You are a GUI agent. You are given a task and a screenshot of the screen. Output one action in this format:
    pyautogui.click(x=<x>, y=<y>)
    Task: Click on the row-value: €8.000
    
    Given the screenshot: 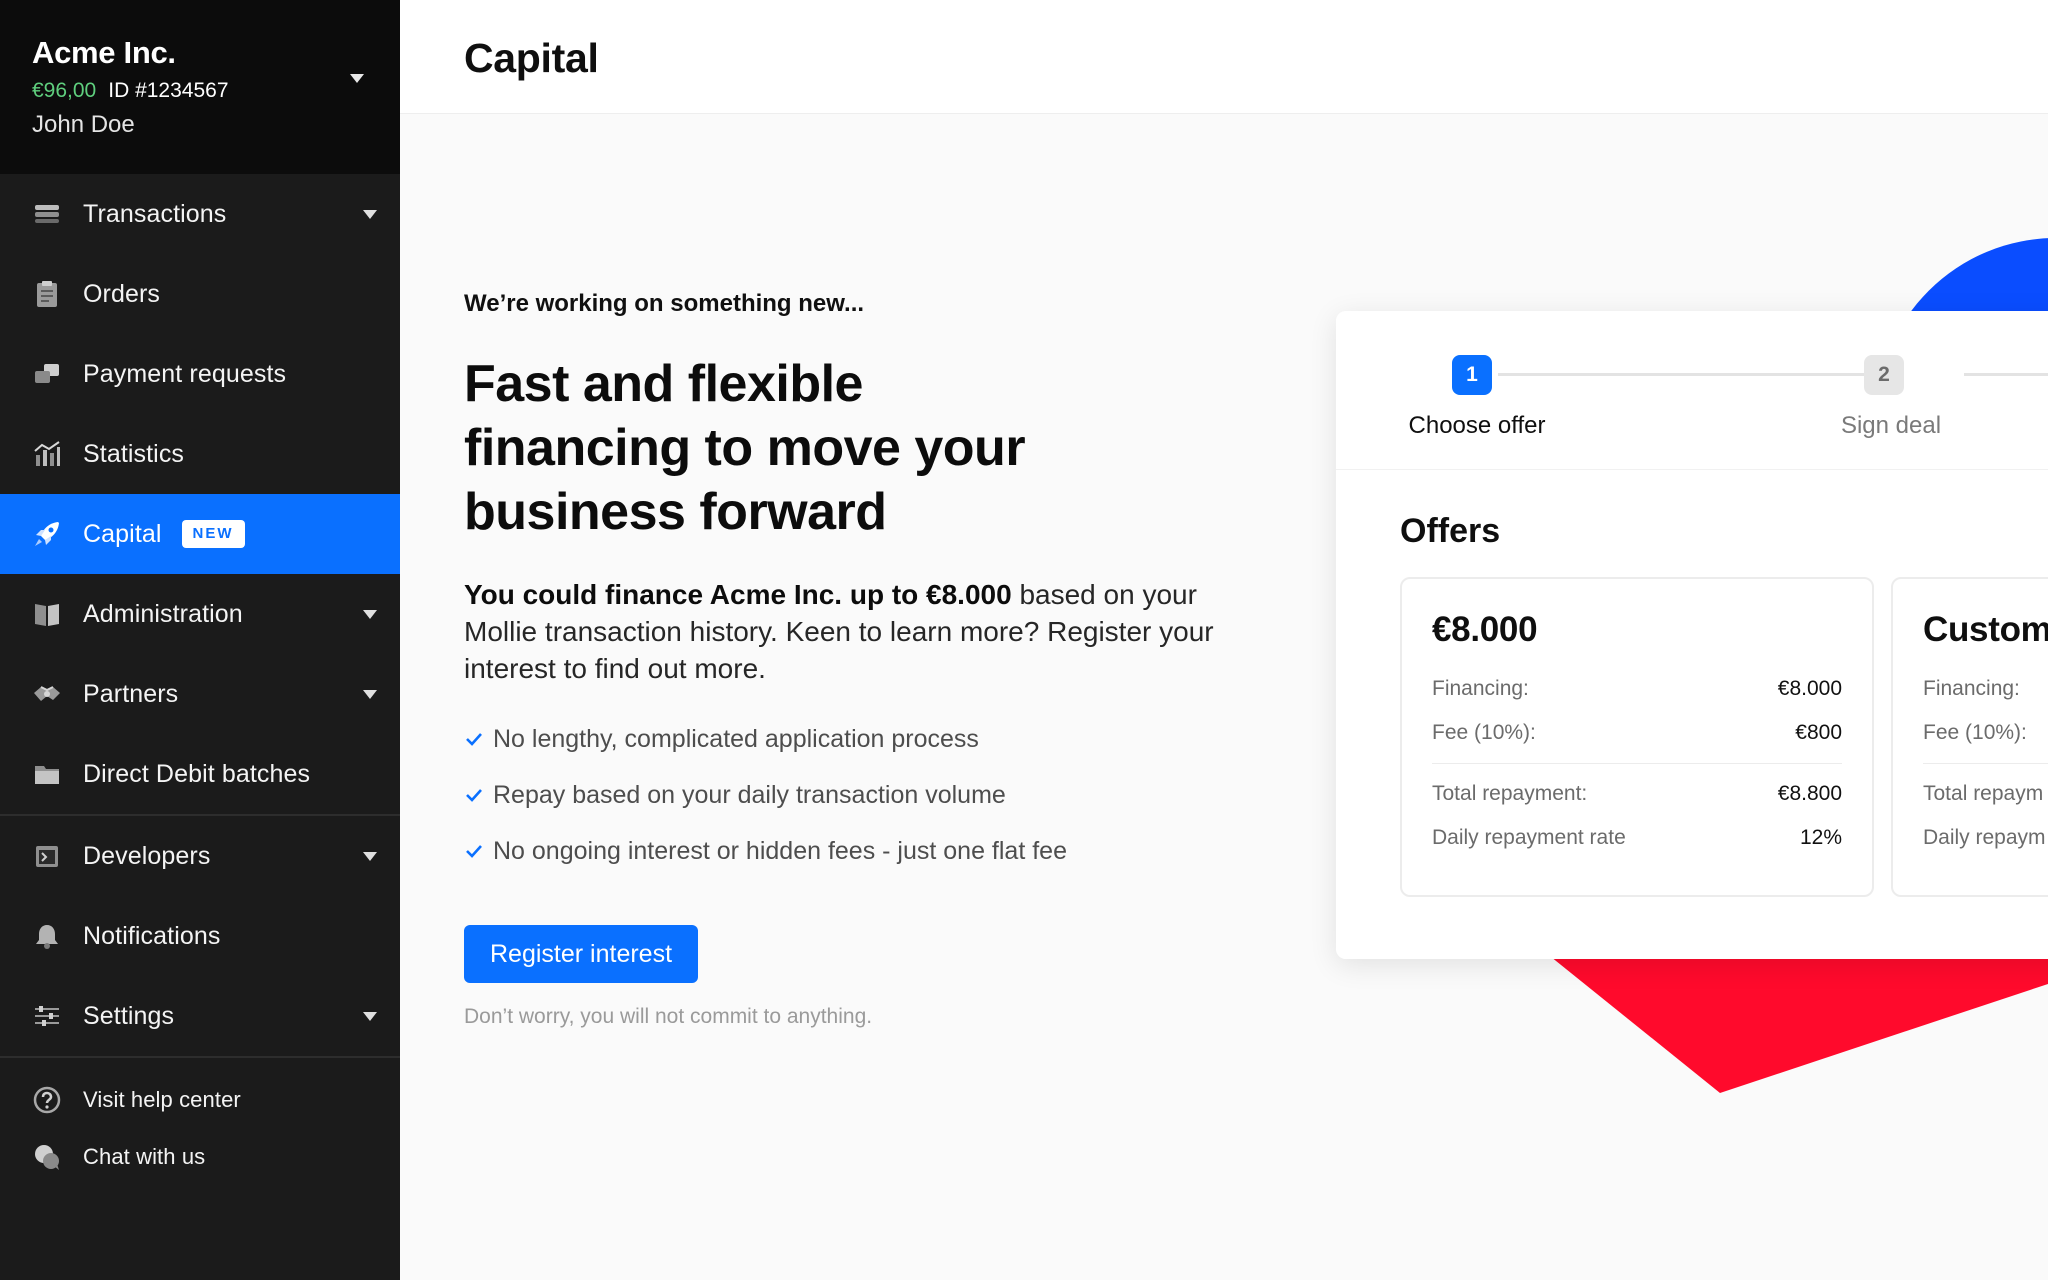 What is the action you would take?
    pyautogui.click(x=1809, y=688)
    